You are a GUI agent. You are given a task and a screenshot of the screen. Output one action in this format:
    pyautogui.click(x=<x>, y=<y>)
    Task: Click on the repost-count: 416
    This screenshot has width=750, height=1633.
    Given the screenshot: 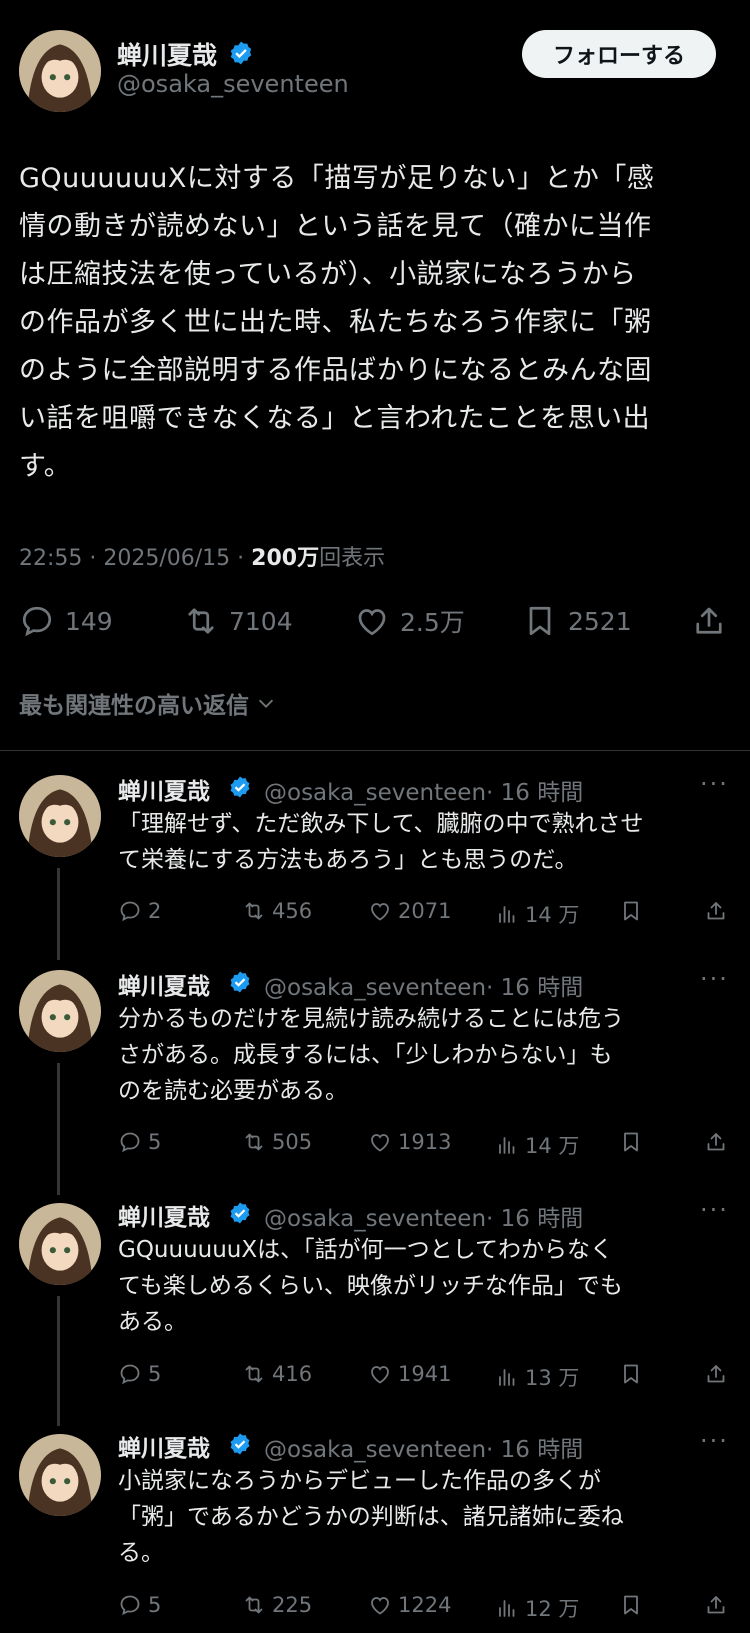 What is the action you would take?
    pyautogui.click(x=292, y=1374)
    